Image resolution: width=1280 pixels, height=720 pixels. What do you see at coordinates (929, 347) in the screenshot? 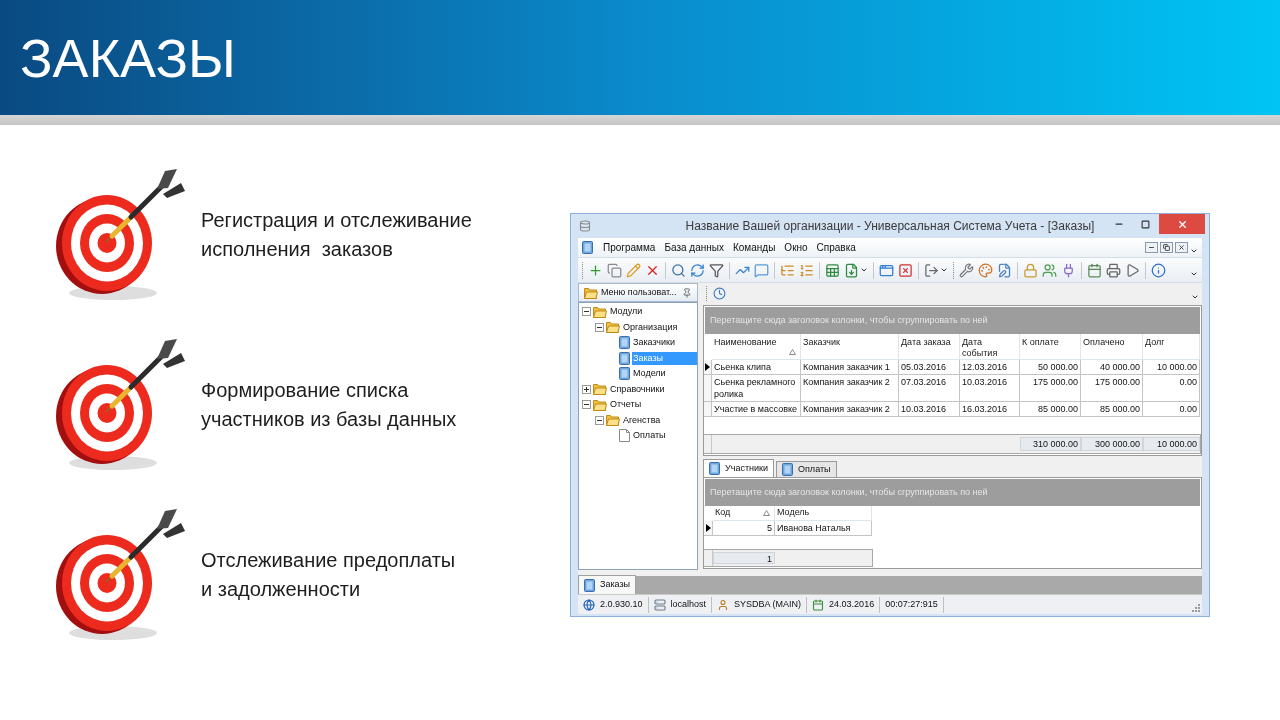
I see `column-header: Дата заказа` at bounding box center [929, 347].